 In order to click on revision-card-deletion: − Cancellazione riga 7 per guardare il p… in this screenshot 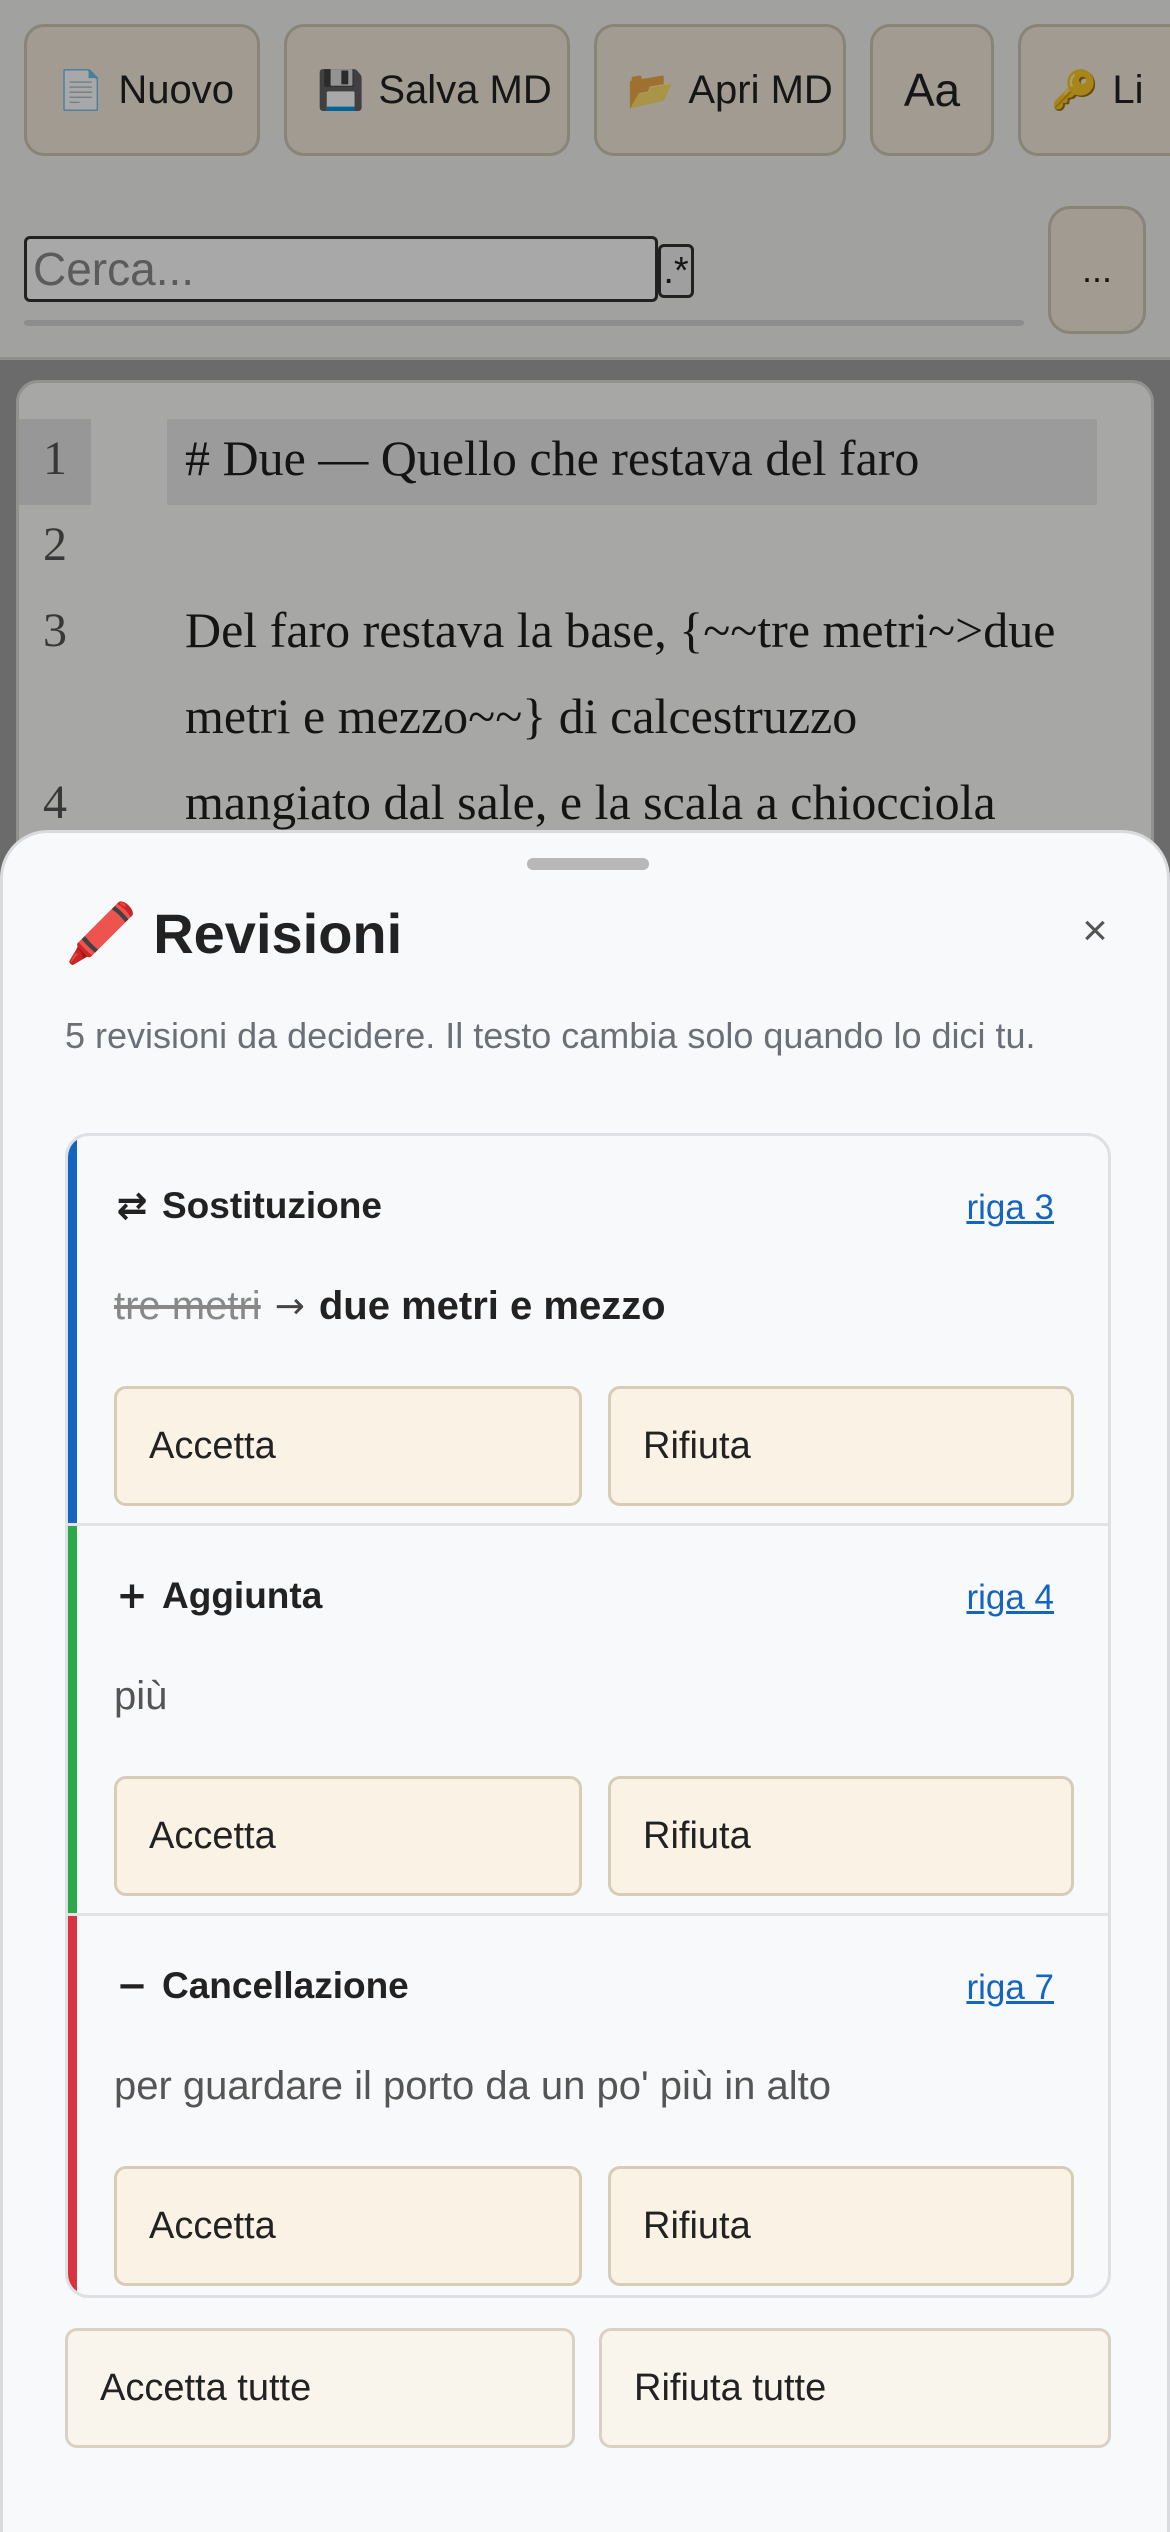, I will do `click(588, 2105)`.